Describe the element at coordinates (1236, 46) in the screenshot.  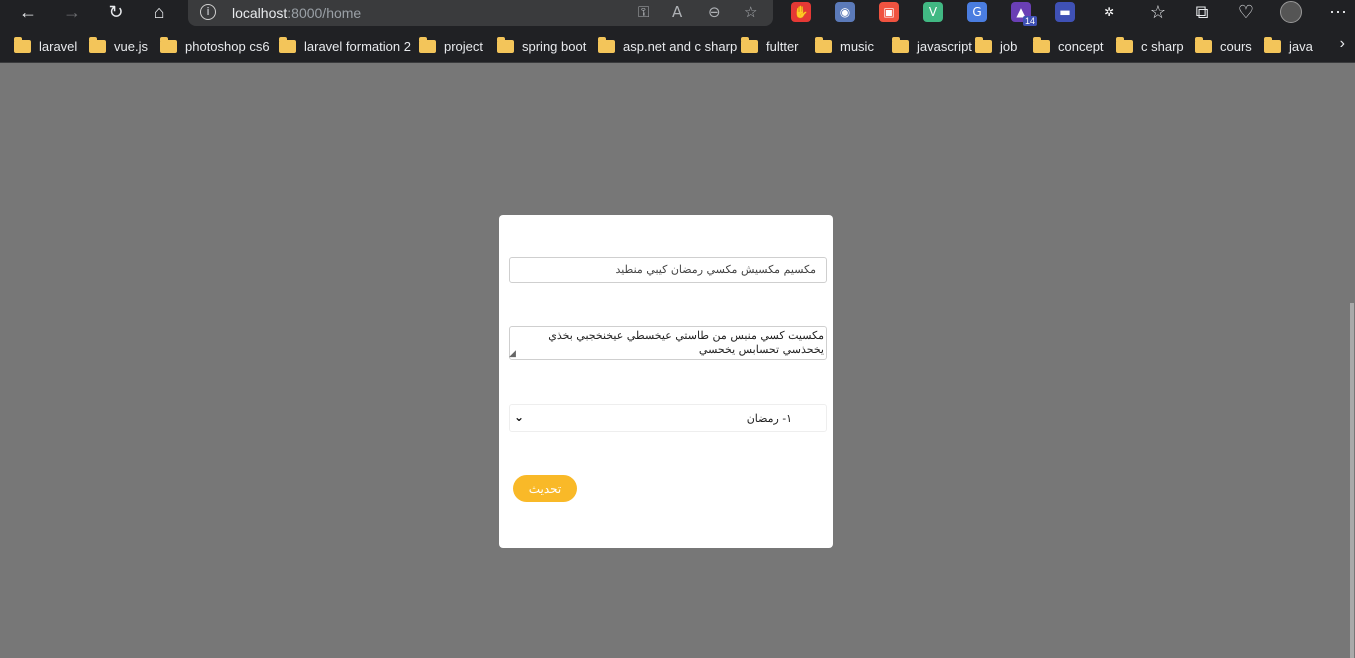
I see `bookmark-label: cours` at that location.